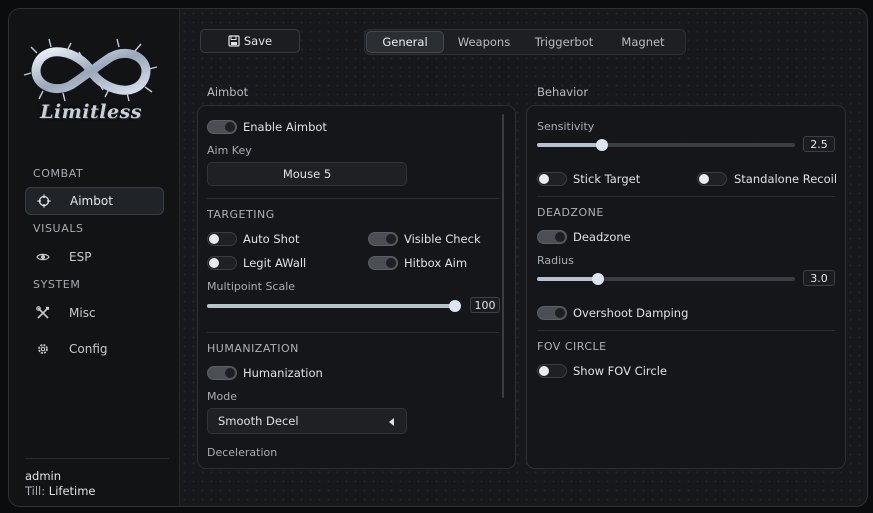 This screenshot has width=873, height=513. Describe the element at coordinates (405, 42) in the screenshot. I see `tab-general: General` at that location.